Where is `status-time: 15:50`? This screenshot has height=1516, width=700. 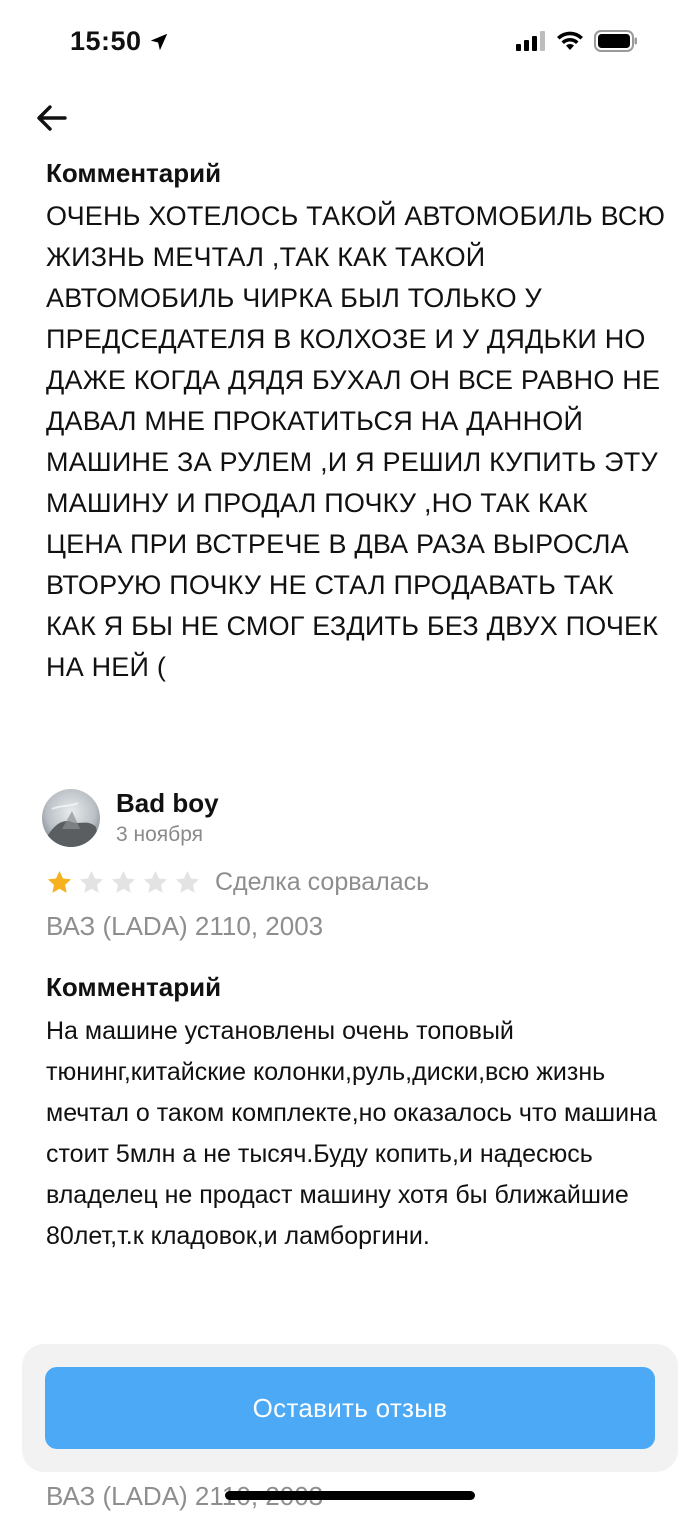
status-time: 15:50 is located at coordinates (120, 41).